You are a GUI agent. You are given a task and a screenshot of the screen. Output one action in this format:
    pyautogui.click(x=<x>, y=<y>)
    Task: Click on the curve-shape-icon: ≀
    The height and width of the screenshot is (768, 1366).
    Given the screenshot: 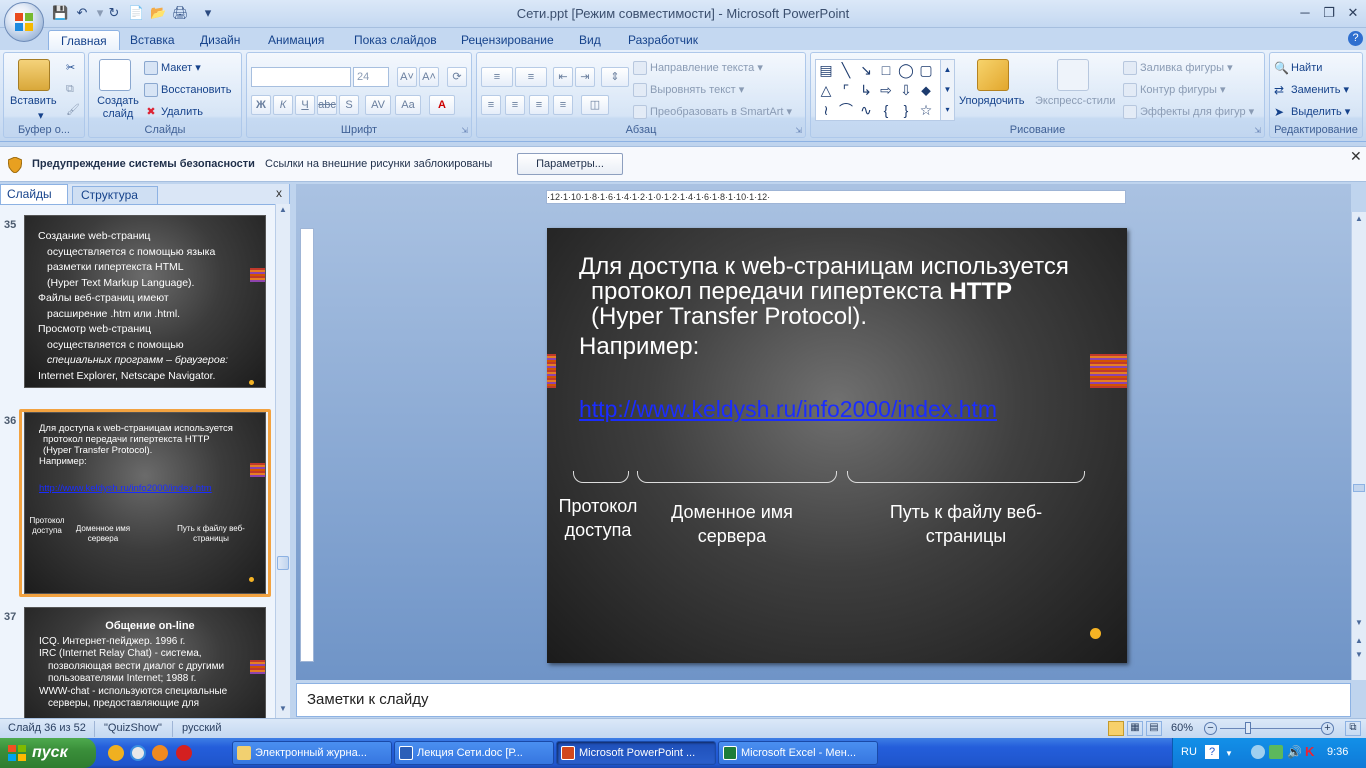 What is the action you would take?
    pyautogui.click(x=826, y=110)
    